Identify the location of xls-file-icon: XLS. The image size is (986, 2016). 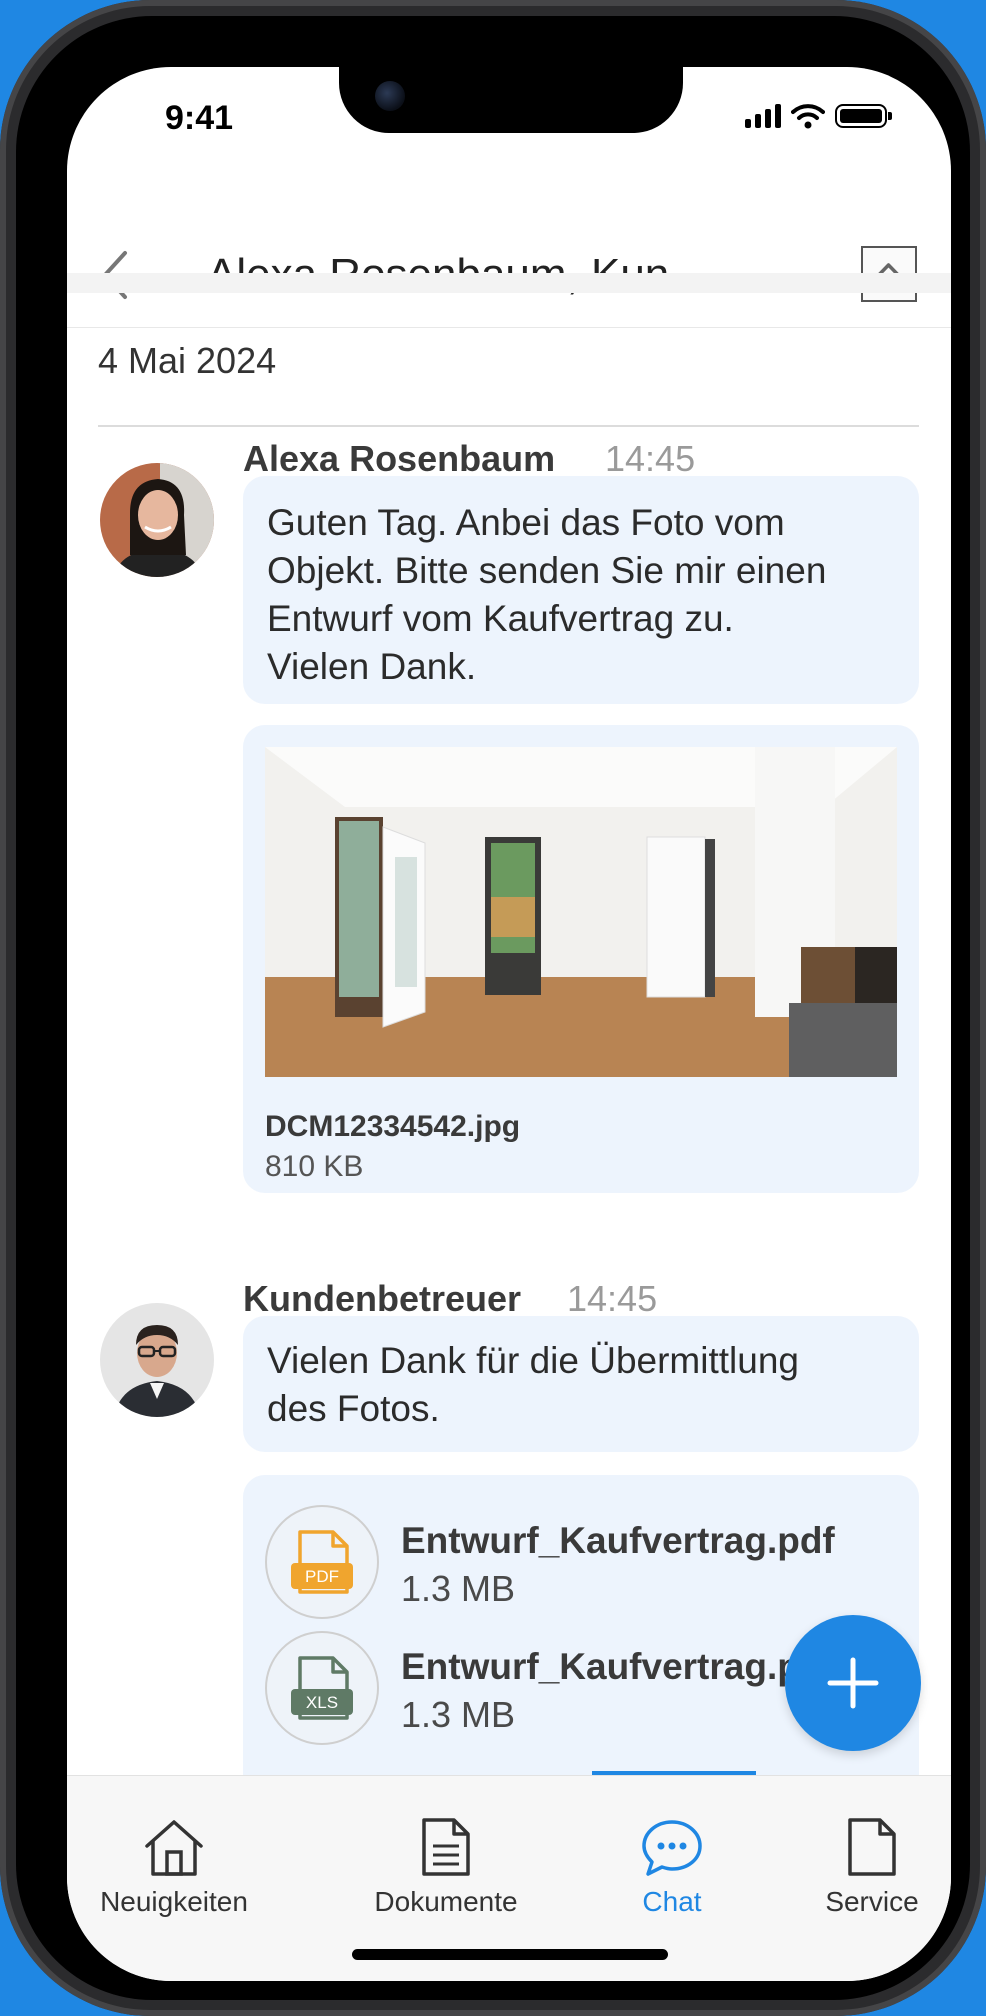
(322, 1688).